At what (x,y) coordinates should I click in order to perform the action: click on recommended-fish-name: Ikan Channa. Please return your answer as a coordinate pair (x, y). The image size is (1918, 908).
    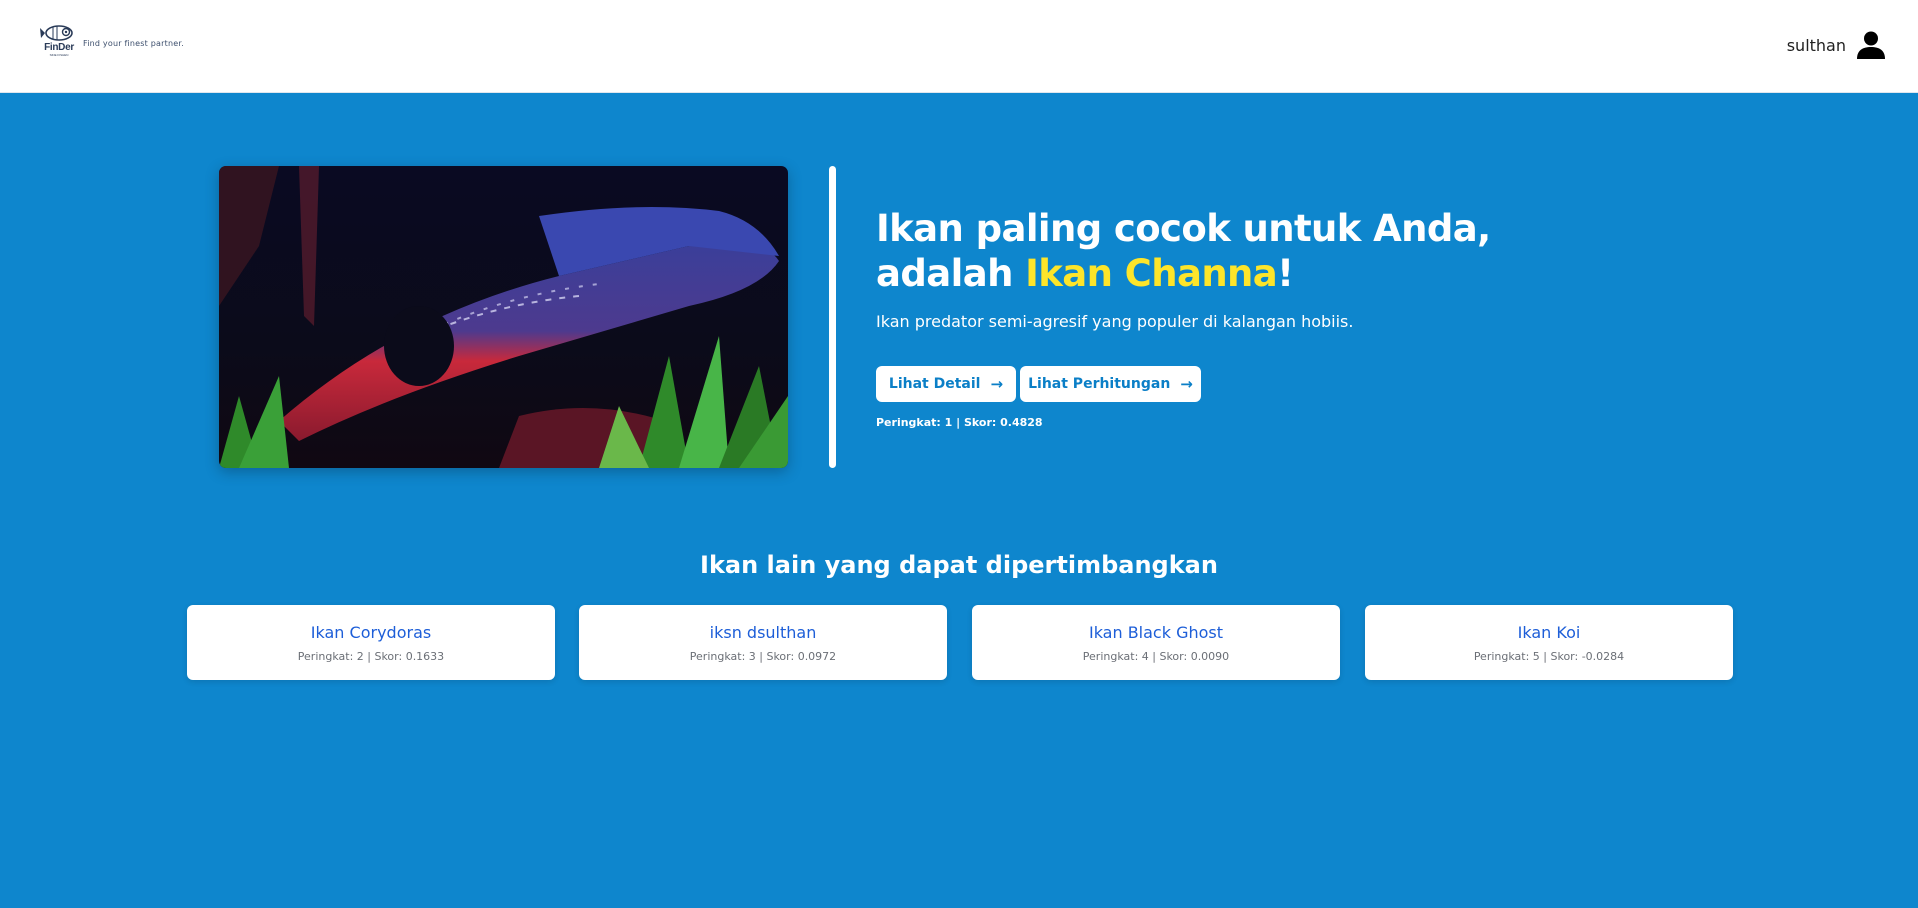
    Looking at the image, I should click on (1151, 273).